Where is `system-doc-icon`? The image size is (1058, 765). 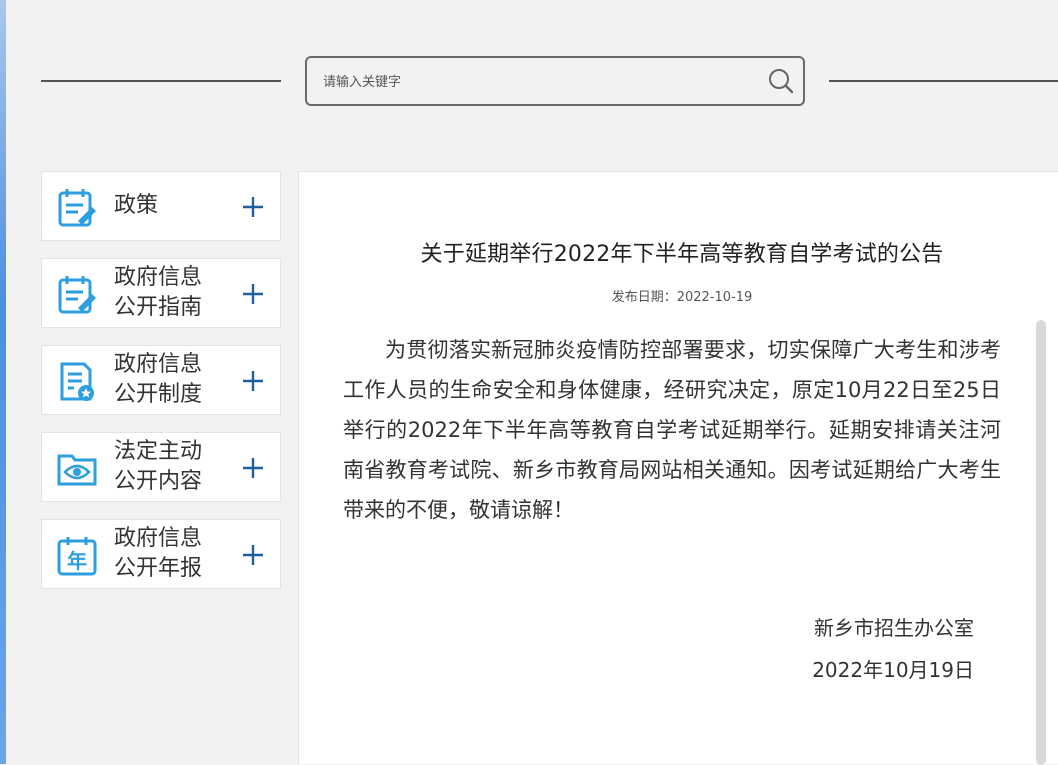
system-doc-icon is located at coordinates (77, 382).